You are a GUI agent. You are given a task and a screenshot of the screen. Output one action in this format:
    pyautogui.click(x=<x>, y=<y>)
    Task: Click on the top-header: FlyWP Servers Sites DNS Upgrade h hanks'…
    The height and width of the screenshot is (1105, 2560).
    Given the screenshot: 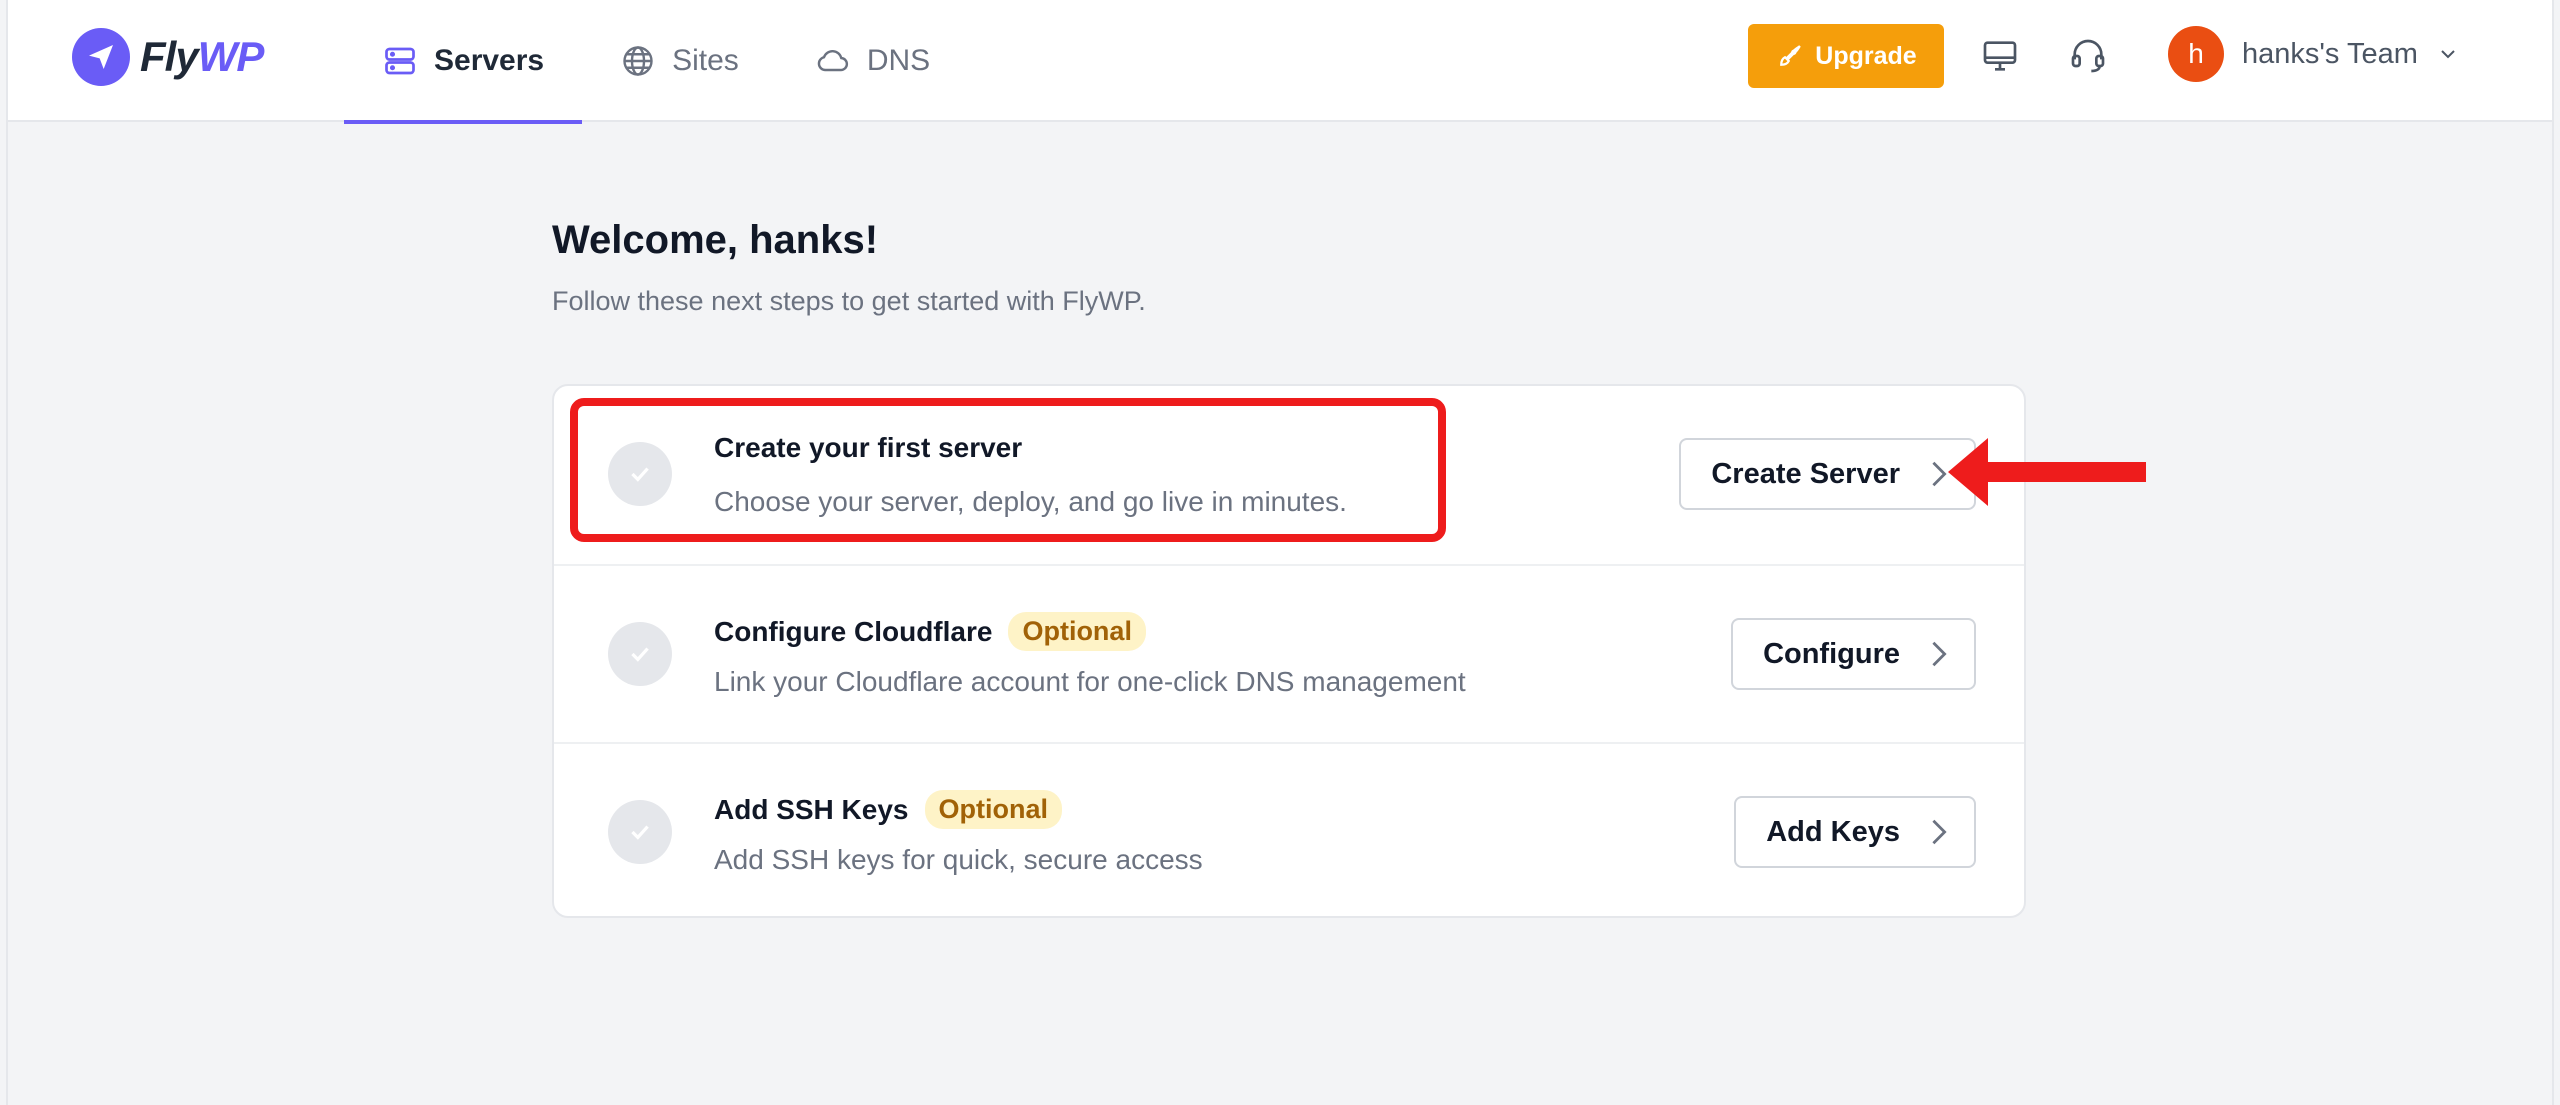 What is the action you would take?
    pyautogui.click(x=1280, y=62)
    